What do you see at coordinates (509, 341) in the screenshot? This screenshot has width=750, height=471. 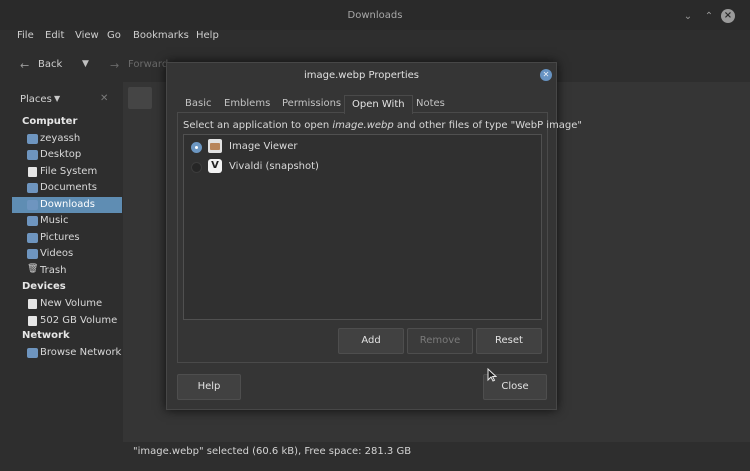 I see `reset-button: Reset` at bounding box center [509, 341].